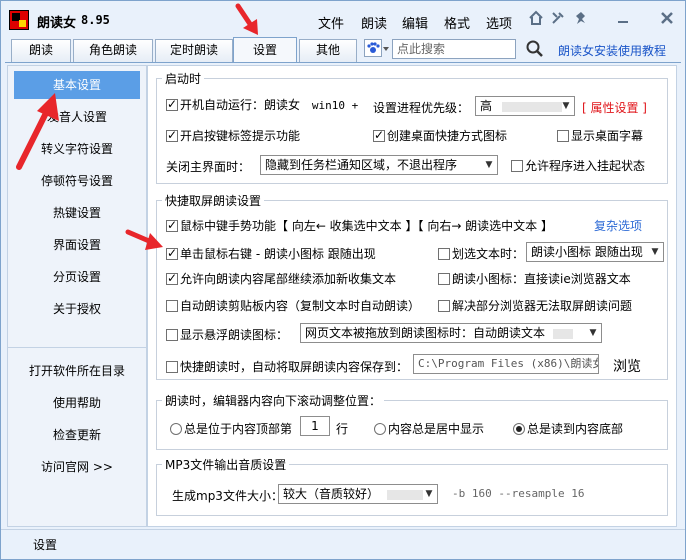  I want to click on sidebar-item-hotkeys: 热键设置, so click(77, 213).